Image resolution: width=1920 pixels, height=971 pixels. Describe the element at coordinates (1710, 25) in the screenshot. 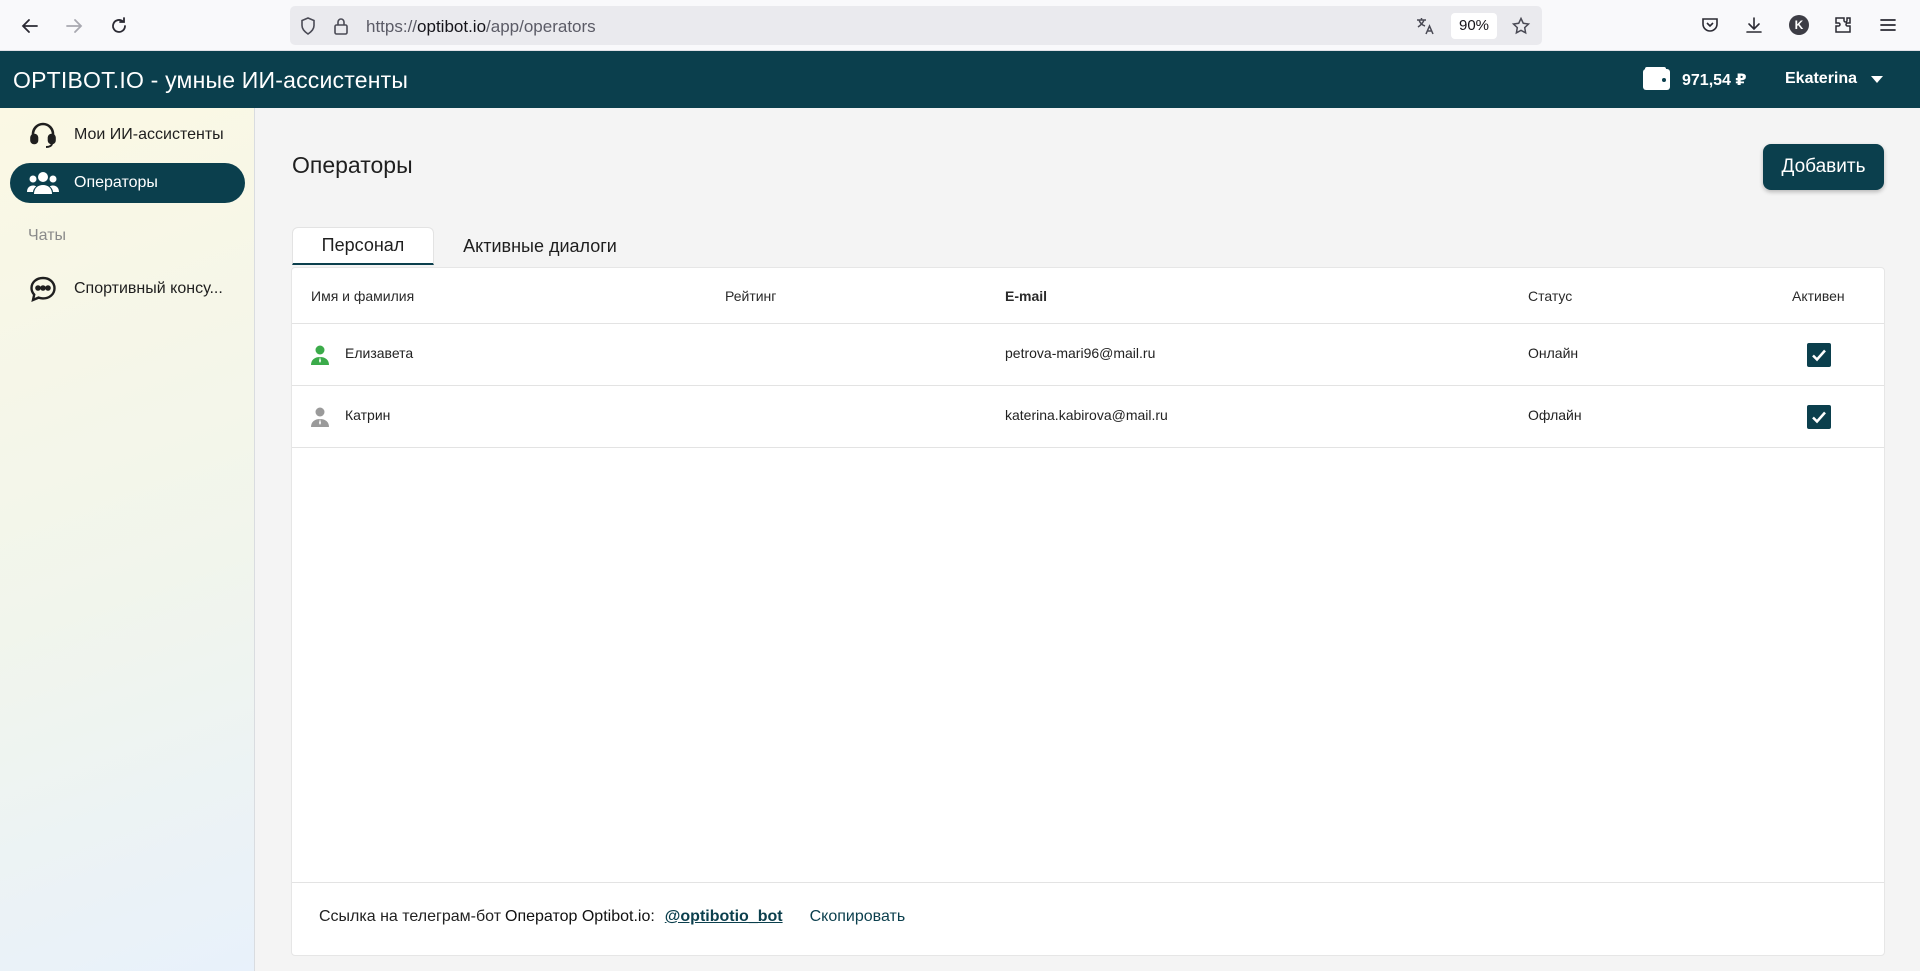

I see `pocket-icon` at that location.